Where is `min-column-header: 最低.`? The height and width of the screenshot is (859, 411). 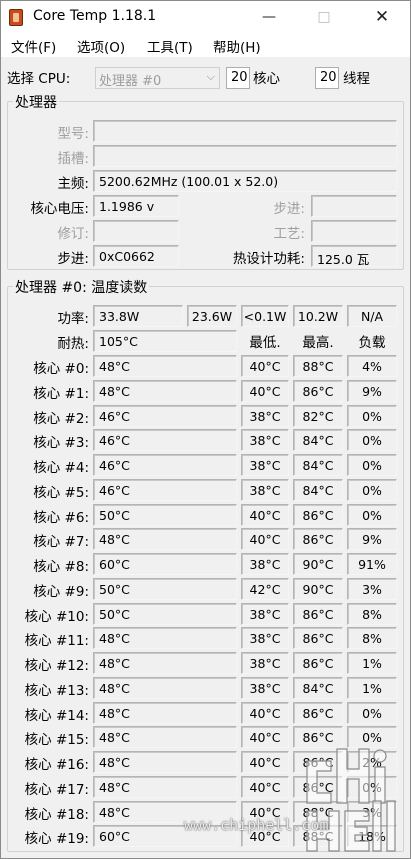
min-column-header: 最低. is located at coordinates (265, 343).